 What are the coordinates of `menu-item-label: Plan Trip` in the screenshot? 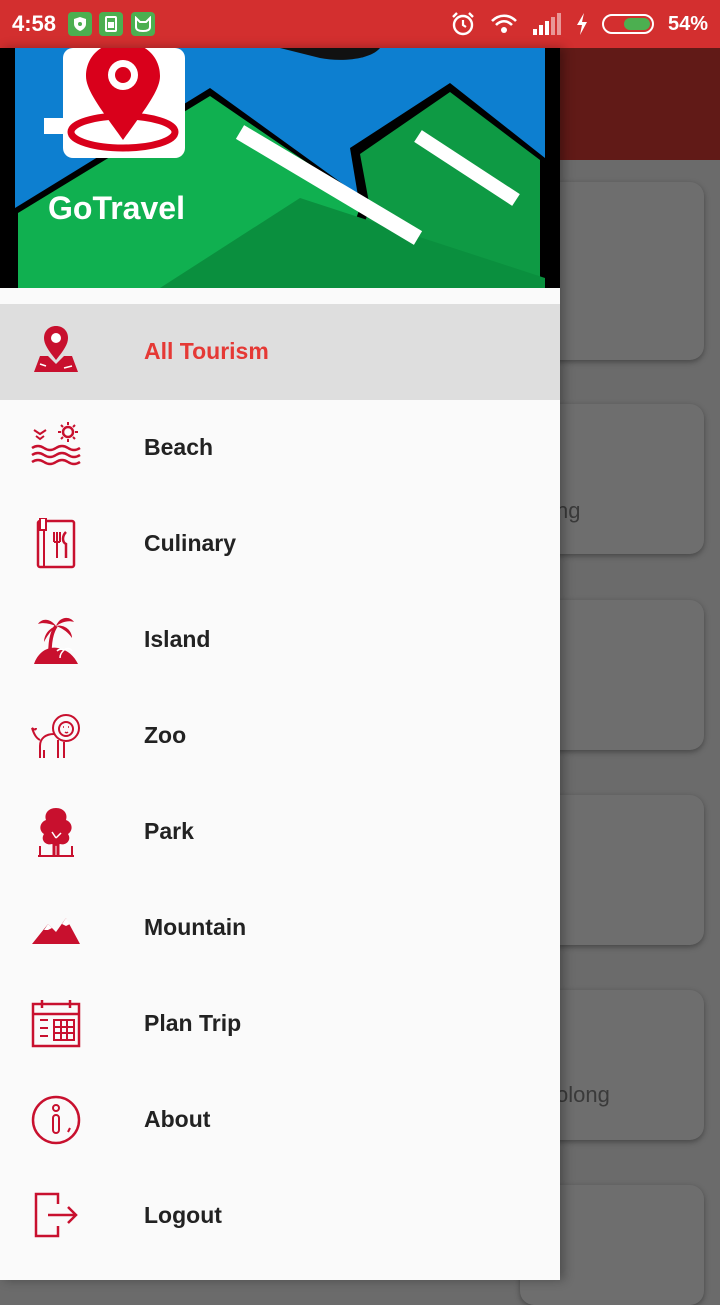 It's located at (193, 1023).